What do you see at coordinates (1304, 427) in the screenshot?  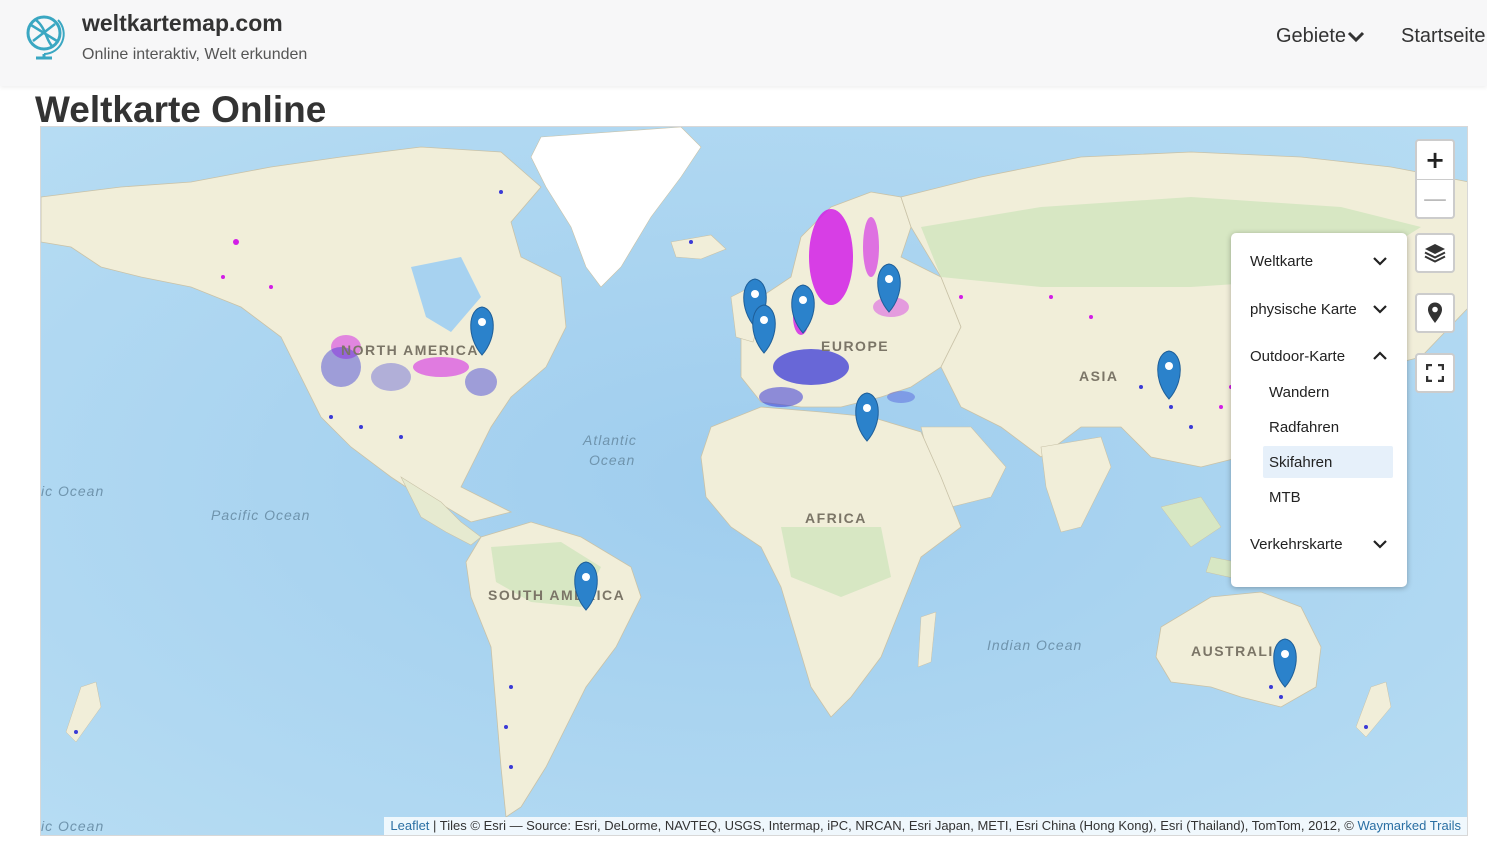 I see `layer-radfahren-label: Radfahren` at bounding box center [1304, 427].